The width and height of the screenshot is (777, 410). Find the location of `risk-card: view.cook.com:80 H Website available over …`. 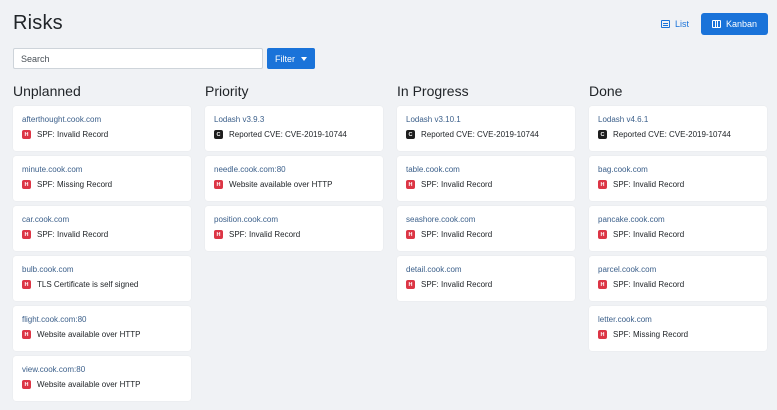

risk-card: view.cook.com:80 H Website available over … is located at coordinates (102, 378).